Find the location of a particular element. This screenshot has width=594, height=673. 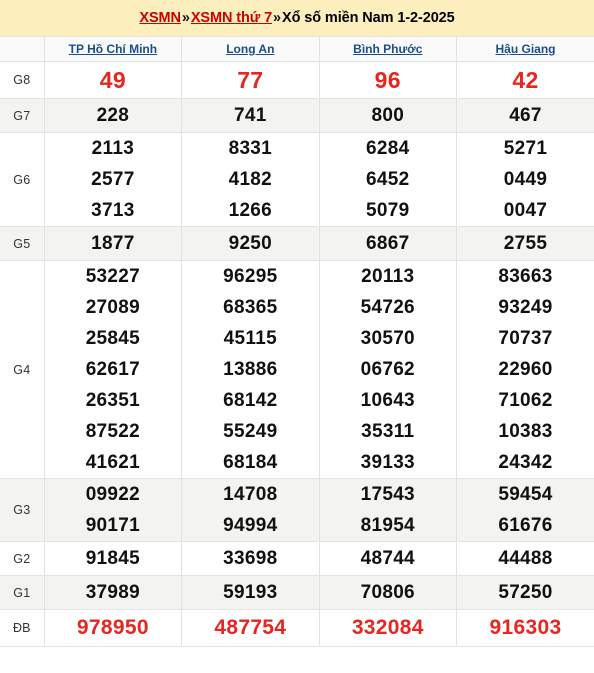

province-link-3: Hậu Giang is located at coordinates (525, 49).